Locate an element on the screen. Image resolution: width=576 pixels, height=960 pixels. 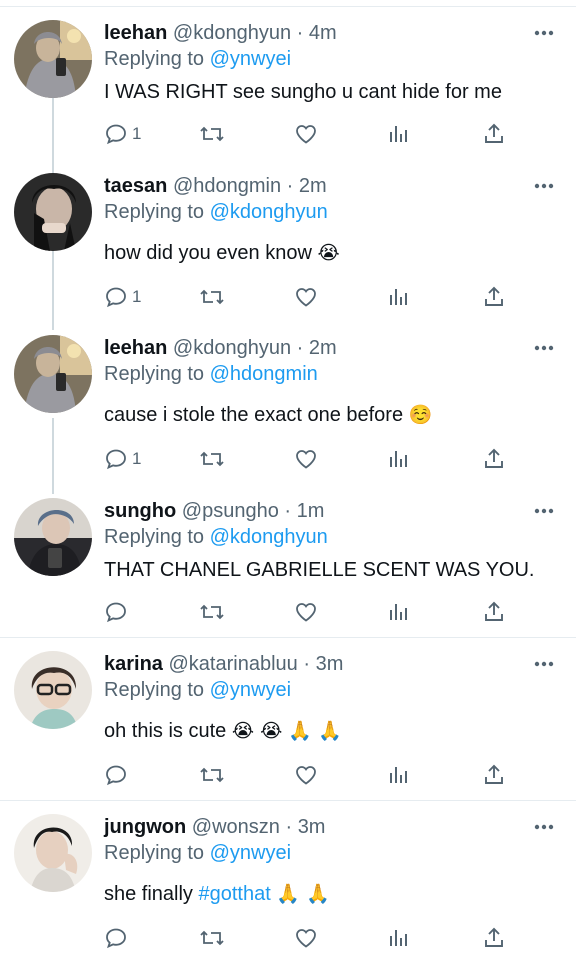
thread-line is located at coordinates (53, 456).